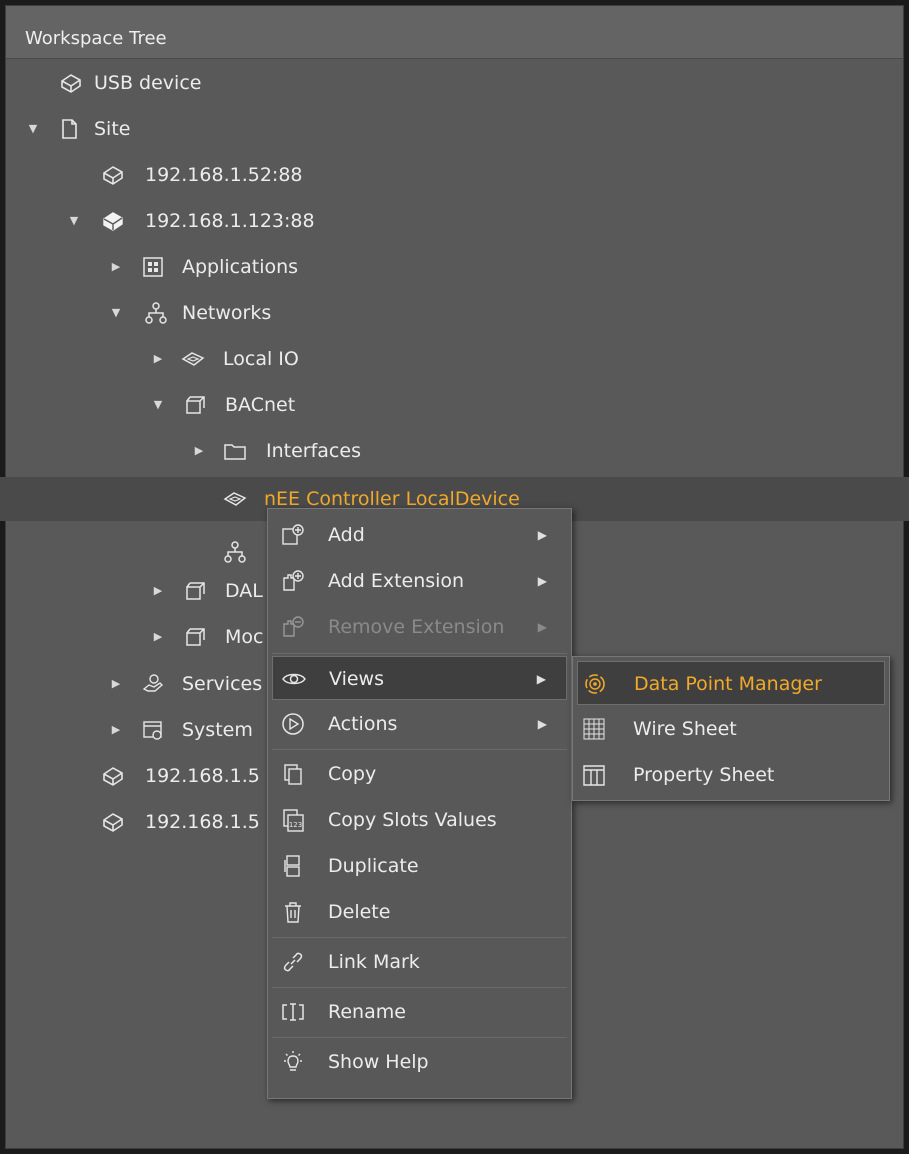 The width and height of the screenshot is (909, 1154). What do you see at coordinates (731, 729) in the screenshot?
I see `submenu-item-wire-sheet: Wire Sheet` at bounding box center [731, 729].